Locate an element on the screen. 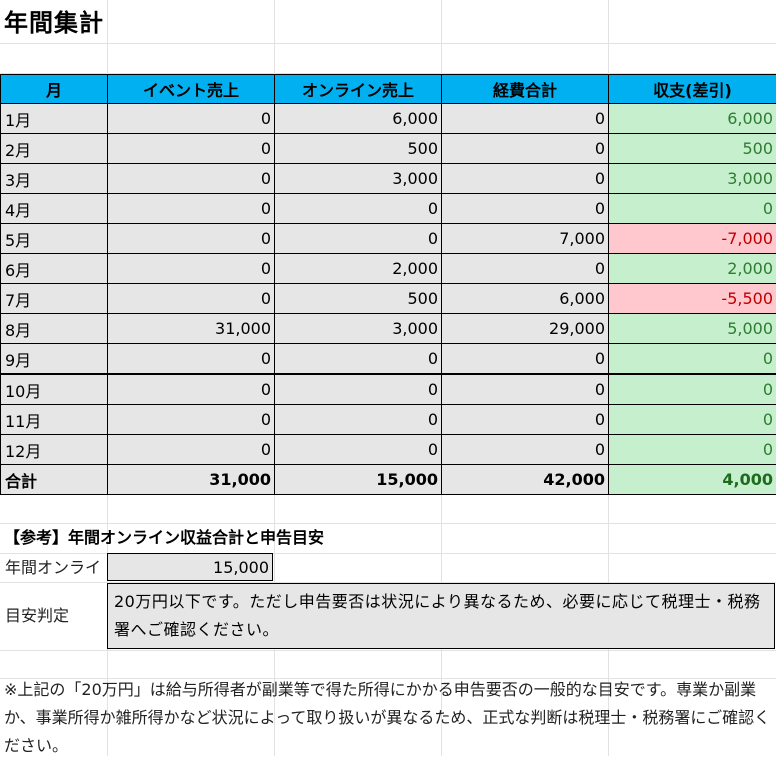  table-header-row: 月 イベント売上 オンライン売上 経費合計 収支(差引) is located at coordinates (388, 89).